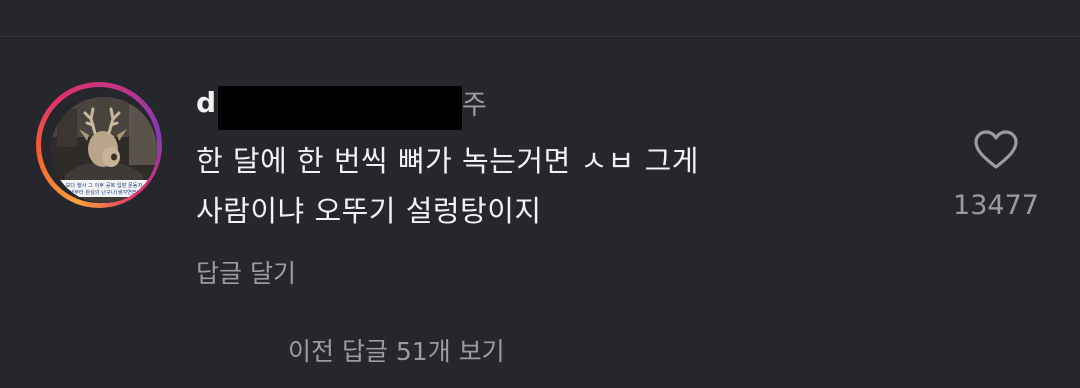 The height and width of the screenshot is (388, 1080). Describe the element at coordinates (103, 192) in the screenshot. I see `avatar-caption-line2: 생부터 관심의 난구나(생각연습)` at that location.